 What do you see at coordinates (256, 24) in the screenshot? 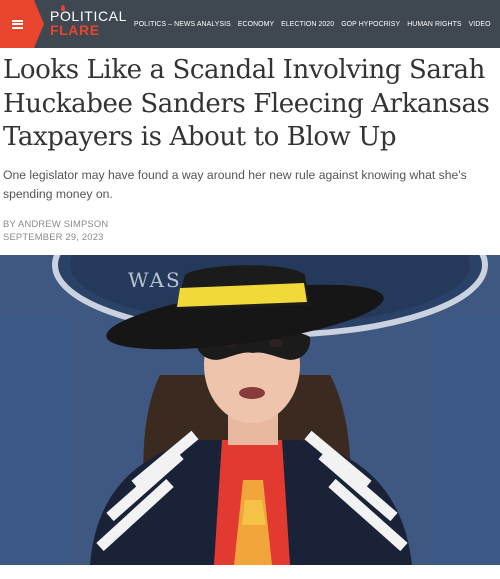
I see `nav-item-economy: ECONOMY` at bounding box center [256, 24].